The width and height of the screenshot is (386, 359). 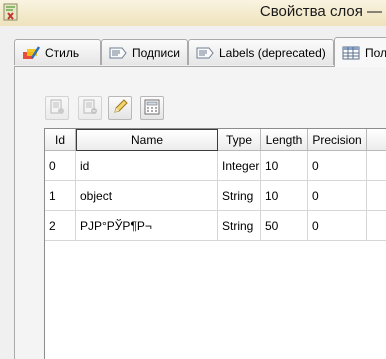 I want to click on tab-style: Стиль, so click(x=57, y=52).